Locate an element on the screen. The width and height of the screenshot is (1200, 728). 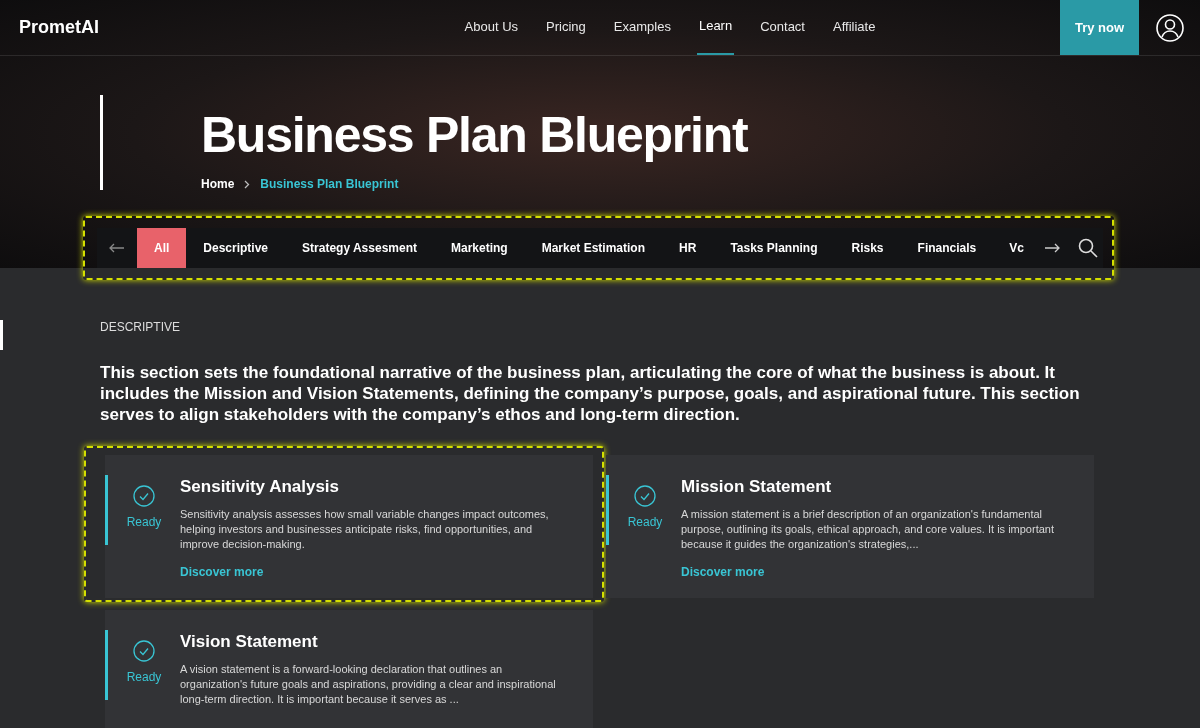
category-tab: Risks is located at coordinates (867, 248).